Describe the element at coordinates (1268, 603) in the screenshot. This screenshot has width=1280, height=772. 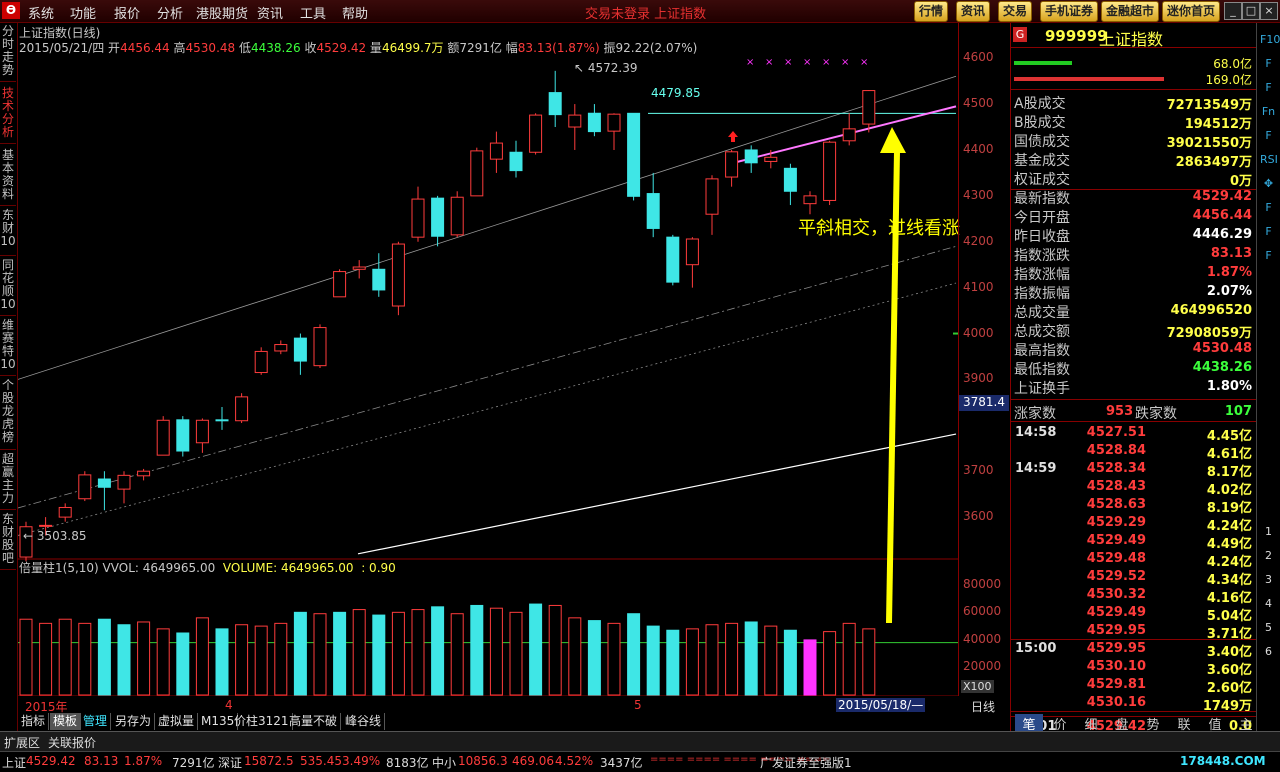
I see `toolbar-icon: 4` at that location.